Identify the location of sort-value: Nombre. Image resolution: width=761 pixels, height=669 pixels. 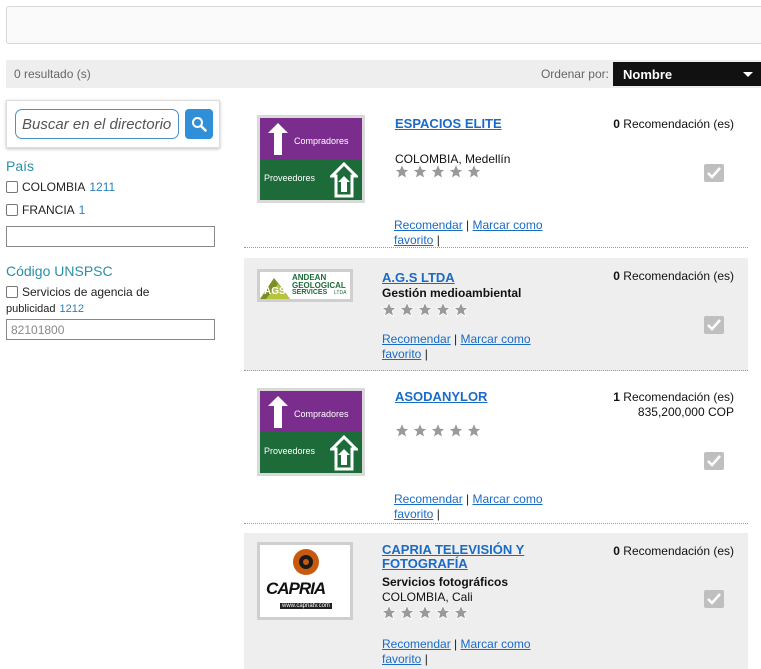
(648, 74).